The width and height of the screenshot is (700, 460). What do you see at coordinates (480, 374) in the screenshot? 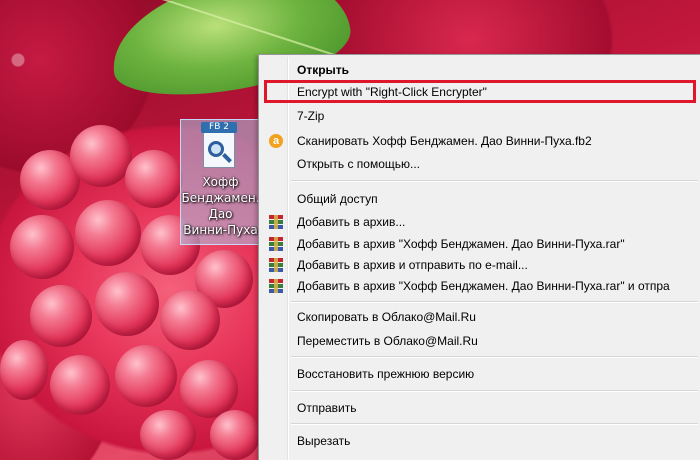
I see `menu-item-restore-version: Восстановить прежнюю версию` at bounding box center [480, 374].